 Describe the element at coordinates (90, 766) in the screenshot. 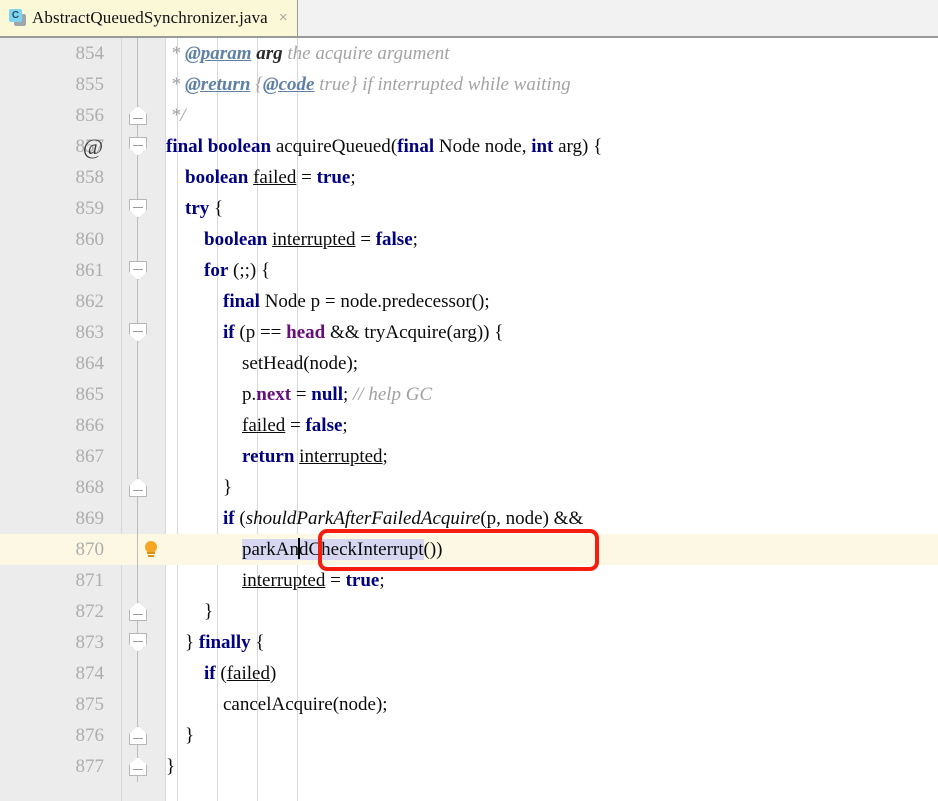

I see `line-number: 877` at that location.